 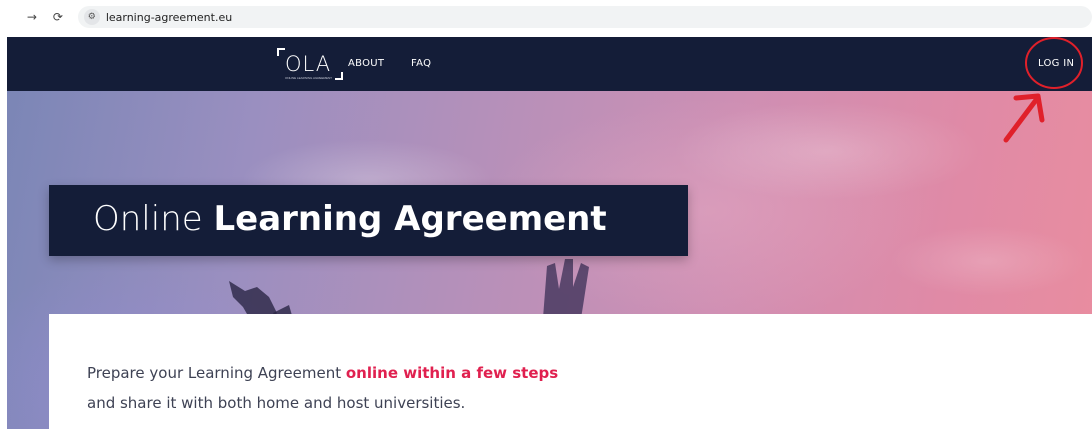 I want to click on page-title: Online Learning Agreement, so click(x=350, y=219).